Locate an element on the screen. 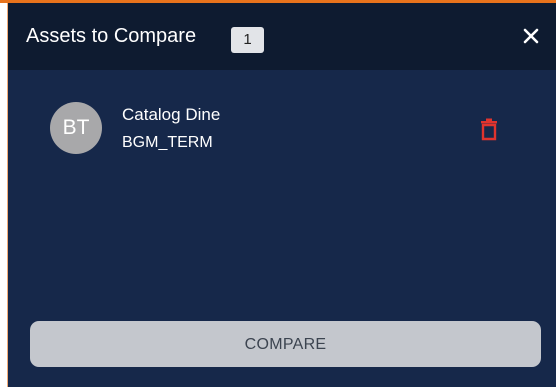 Image resolution: width=556 pixels, height=389 pixels. delete-asset-button is located at coordinates (489, 130).